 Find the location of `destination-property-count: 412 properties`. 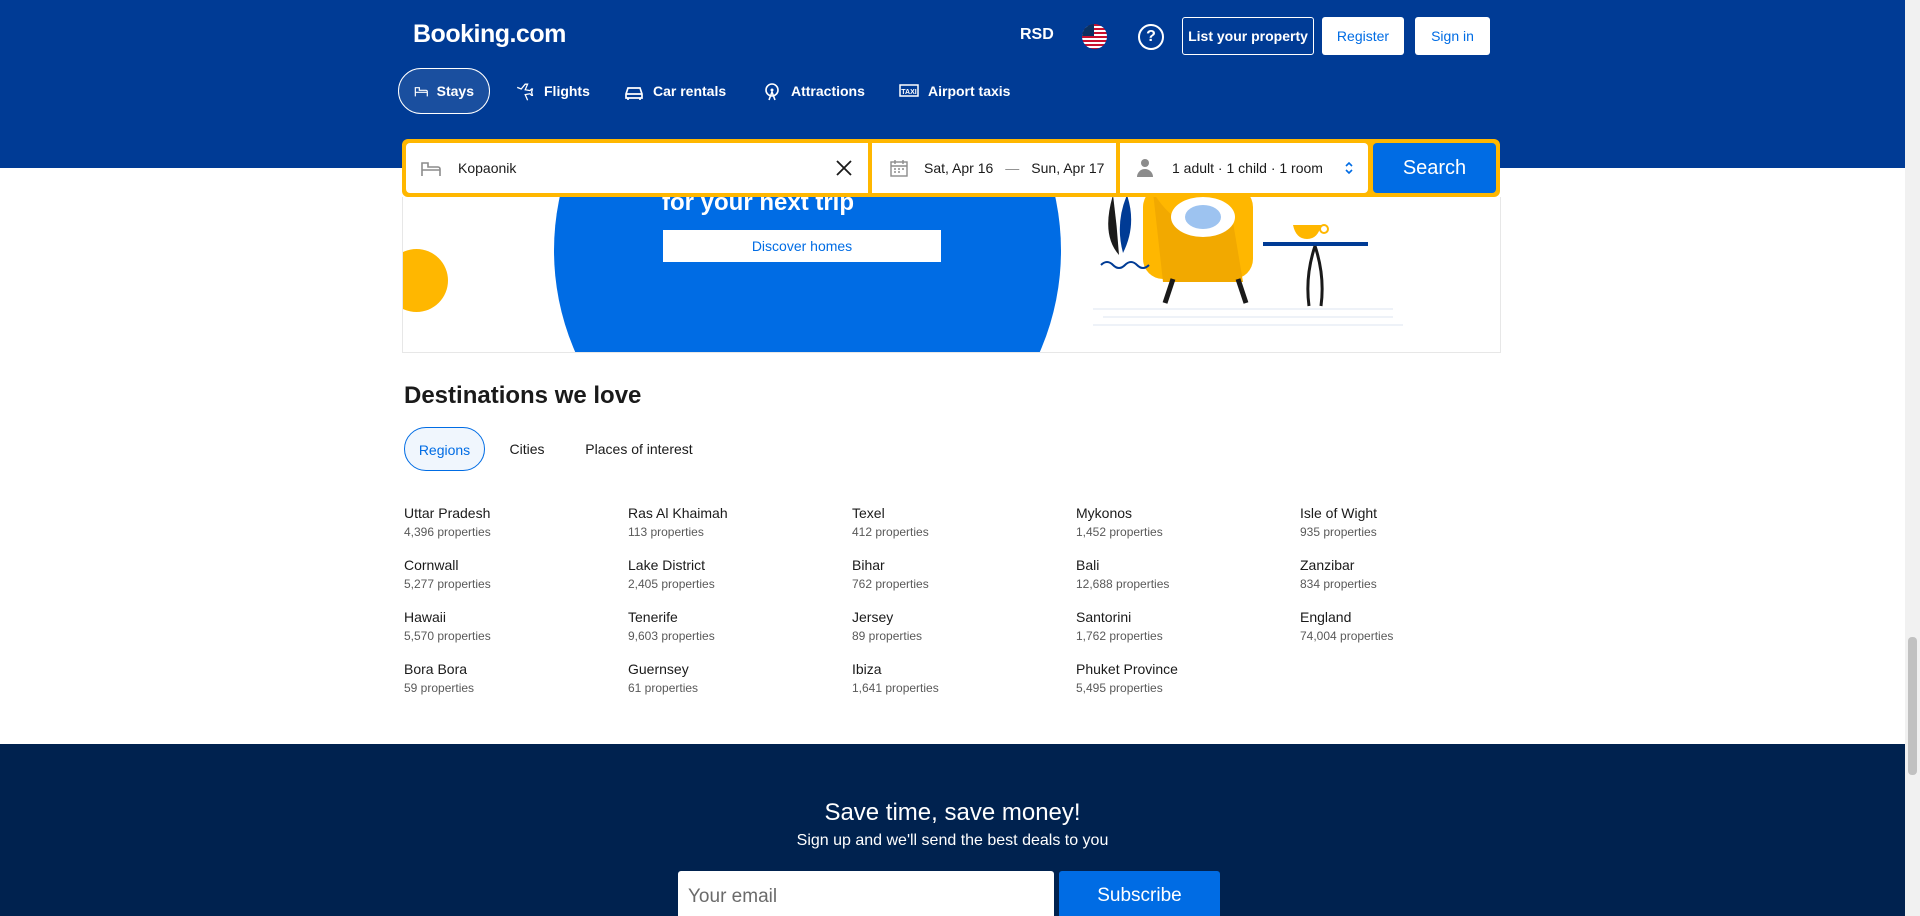

destination-property-count: 412 properties is located at coordinates (890, 532).